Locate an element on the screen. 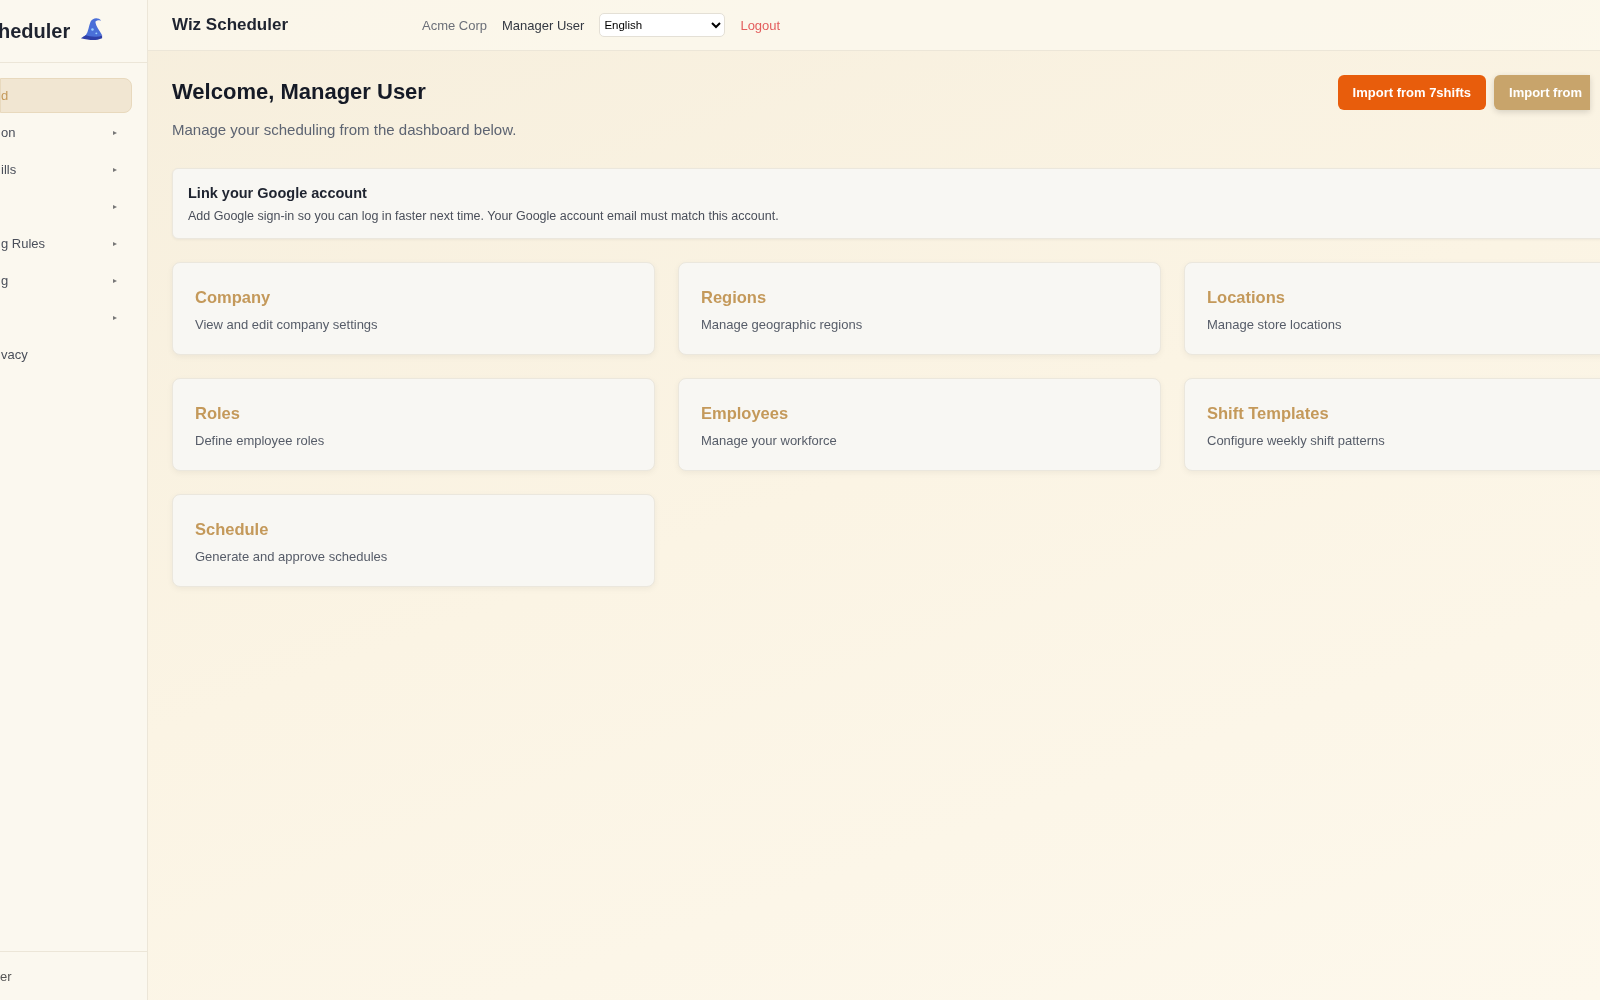  card-title: Company is located at coordinates (233, 297).